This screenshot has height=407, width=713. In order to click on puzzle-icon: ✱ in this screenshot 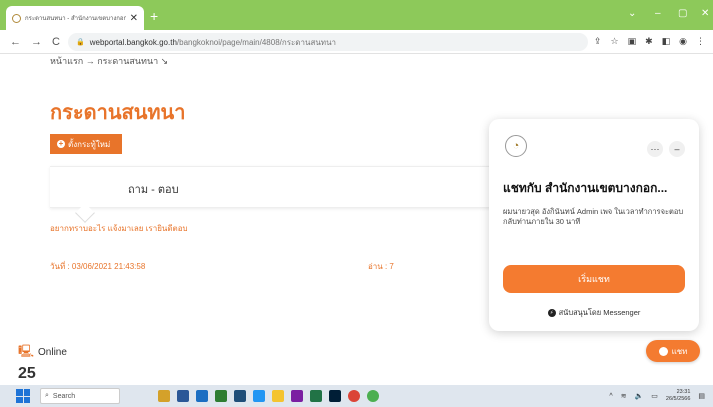, I will do `click(649, 41)`.